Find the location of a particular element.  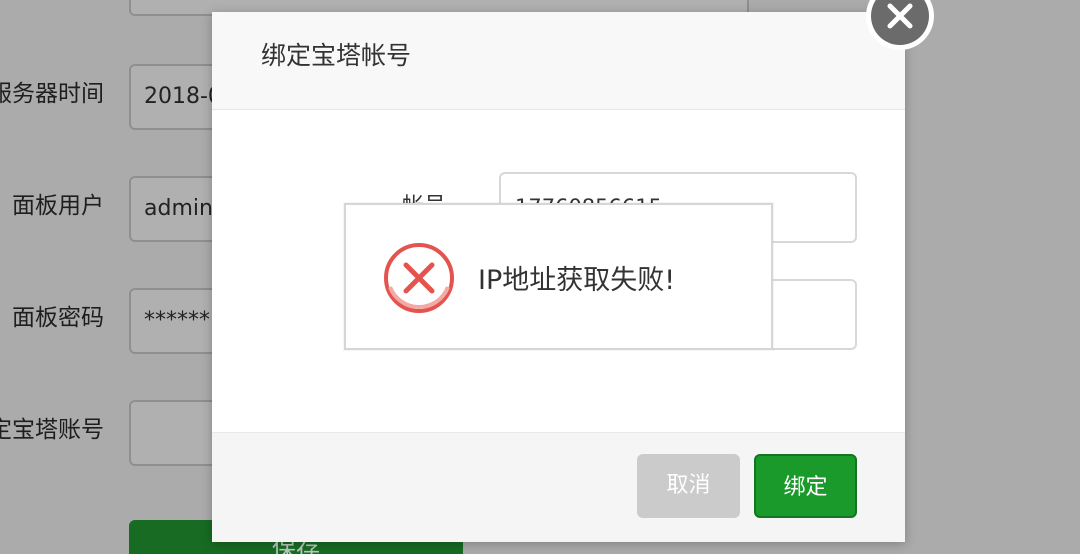

modal-title: 绑定宝塔帐号 is located at coordinates (336, 55).